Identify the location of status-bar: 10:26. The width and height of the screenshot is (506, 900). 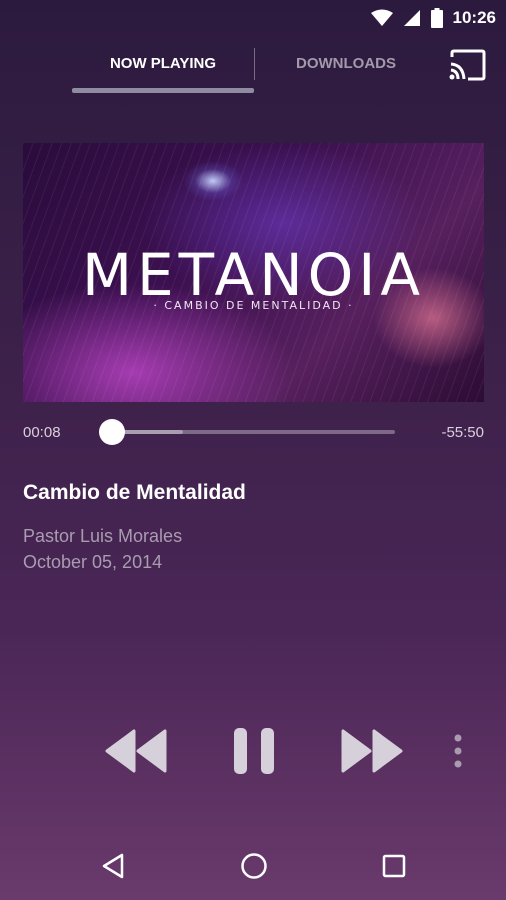
(253, 18).